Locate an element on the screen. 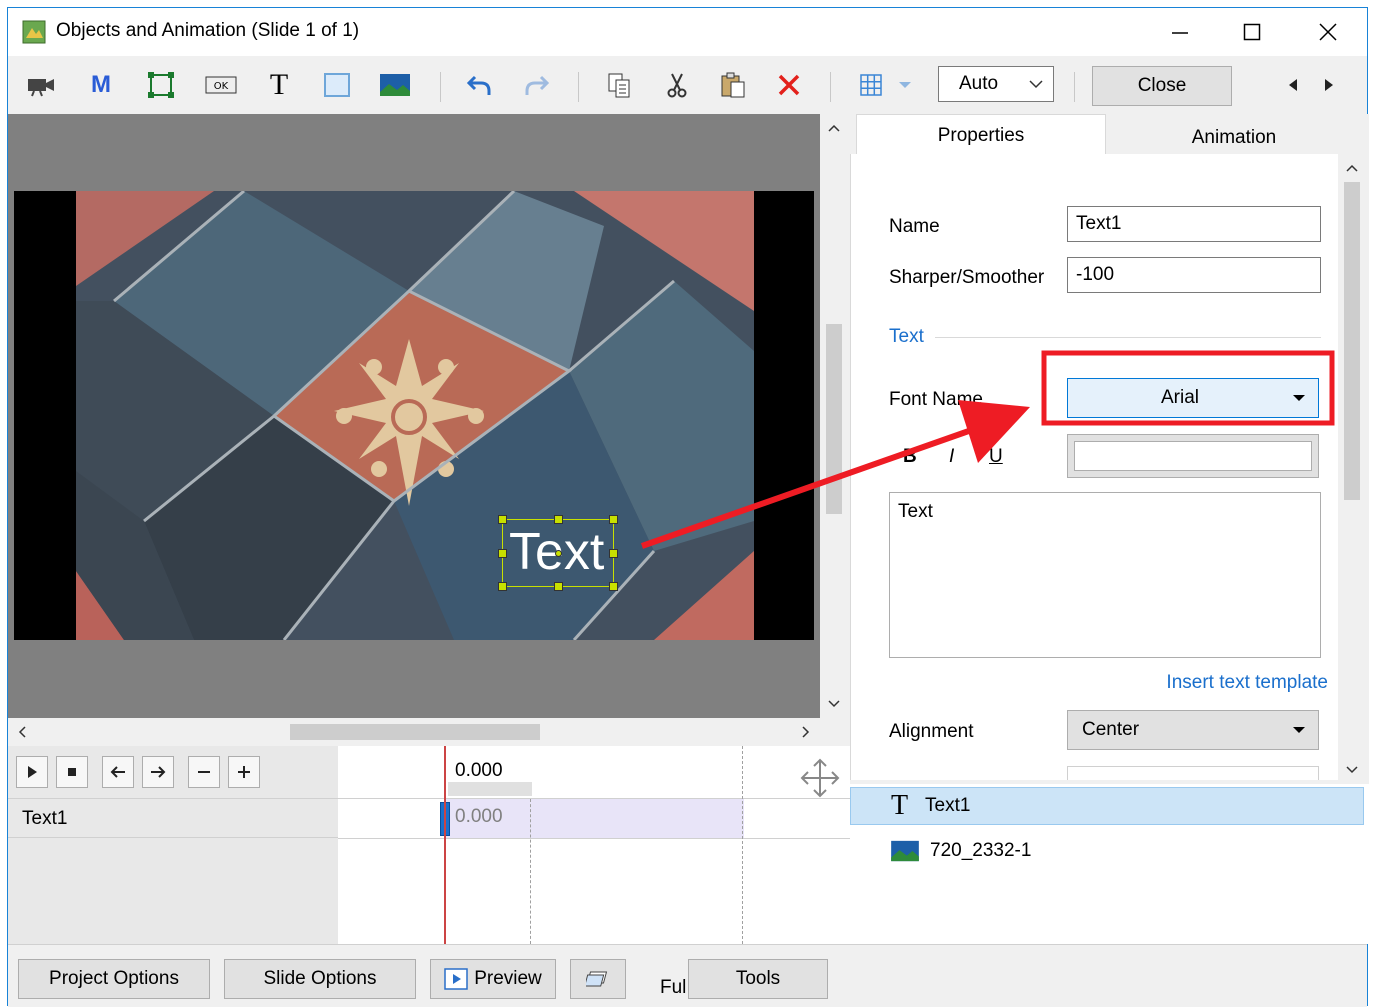 This screenshot has width=1375, height=1007. zoom-in-button is located at coordinates (244, 772).